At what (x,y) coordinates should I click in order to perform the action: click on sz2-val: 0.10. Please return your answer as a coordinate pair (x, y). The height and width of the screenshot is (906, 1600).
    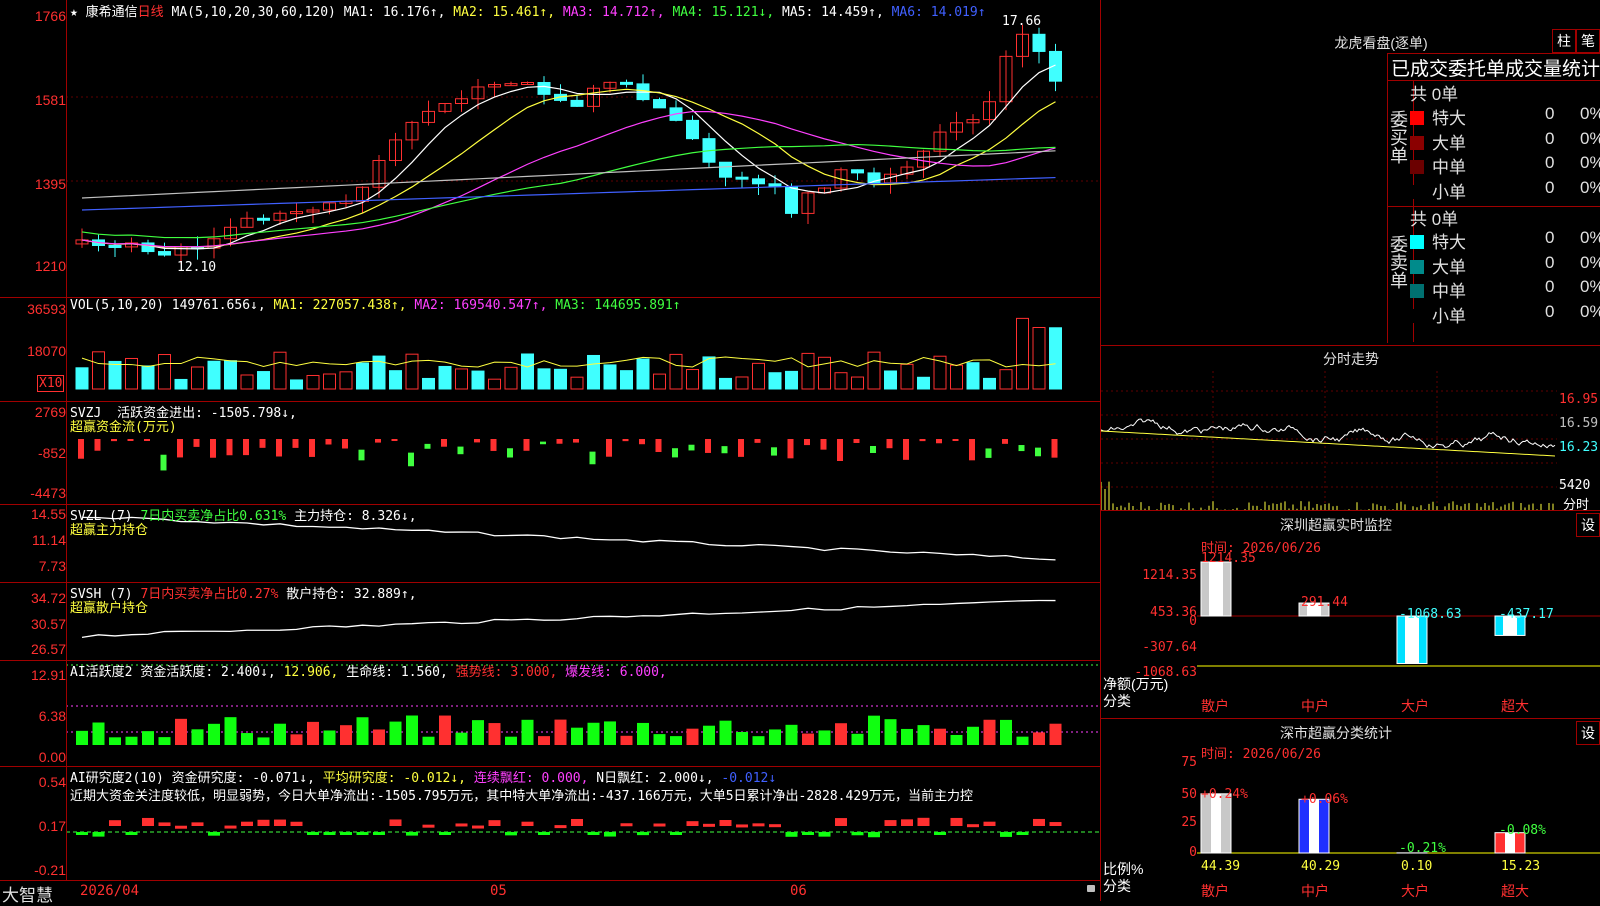
    Looking at the image, I should click on (1416, 866).